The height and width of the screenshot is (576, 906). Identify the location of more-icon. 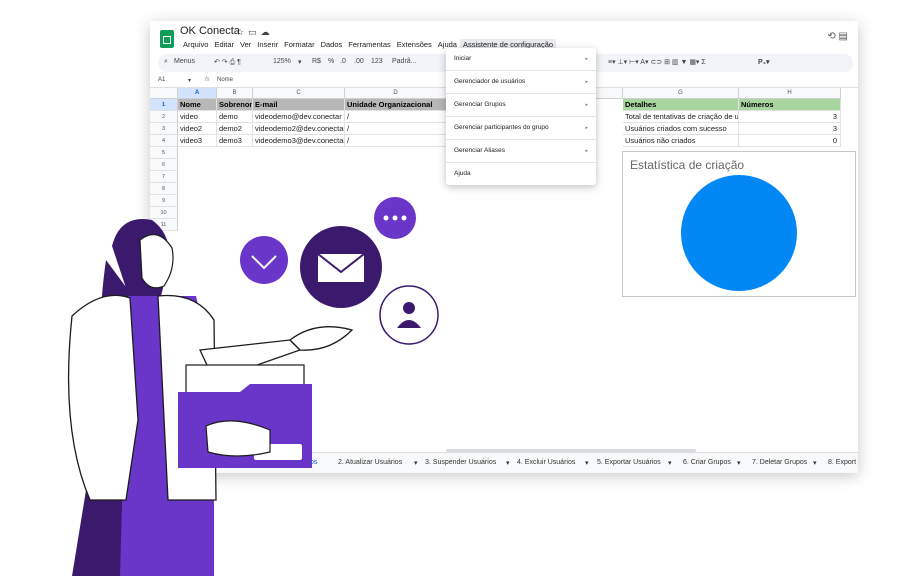
(395, 218).